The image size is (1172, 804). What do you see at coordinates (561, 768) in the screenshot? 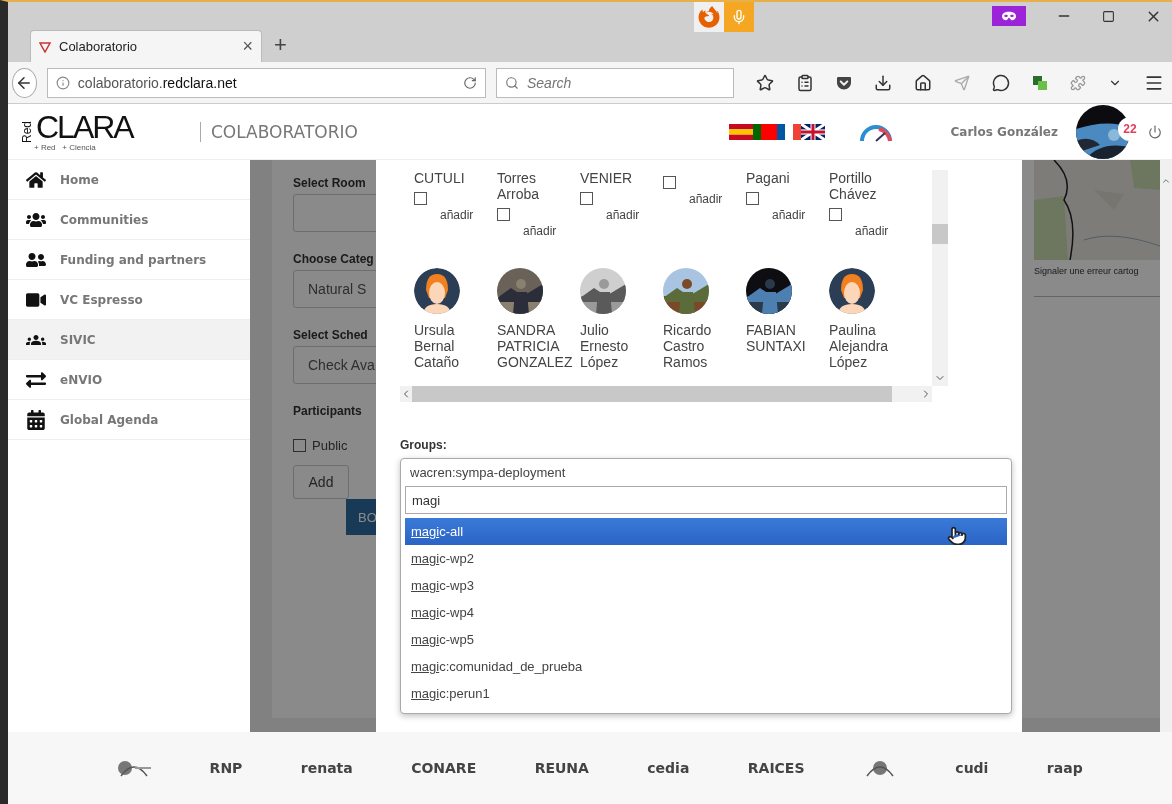
I see `partner-logo: REUNA` at bounding box center [561, 768].